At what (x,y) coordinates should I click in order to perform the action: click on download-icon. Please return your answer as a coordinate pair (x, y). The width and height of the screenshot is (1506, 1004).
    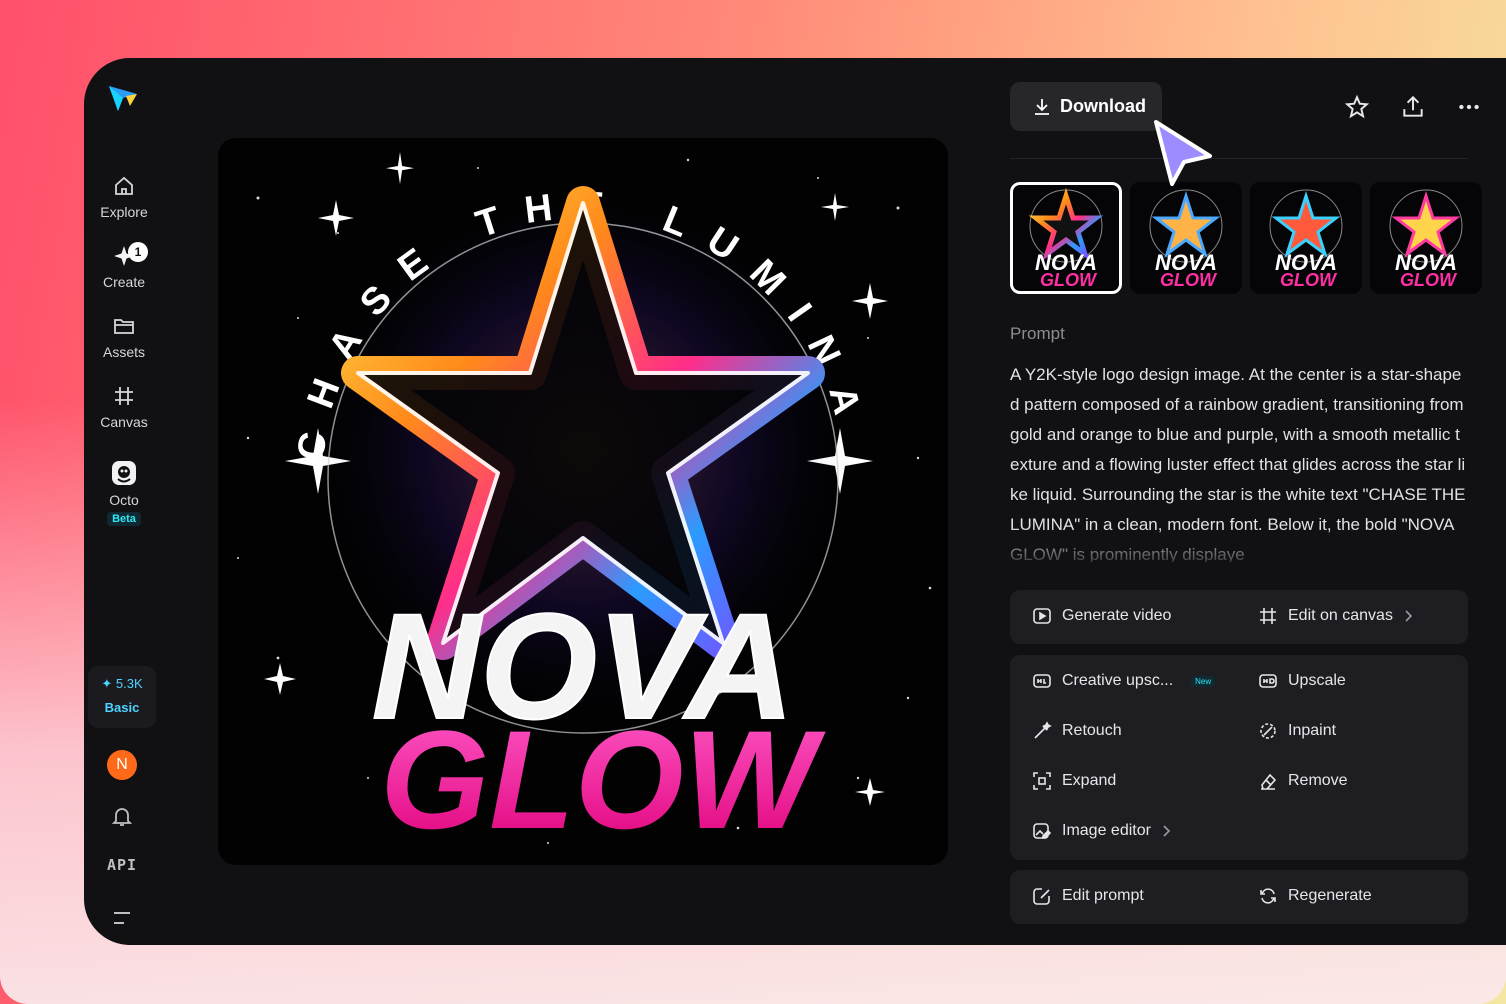
    Looking at the image, I should click on (1042, 106).